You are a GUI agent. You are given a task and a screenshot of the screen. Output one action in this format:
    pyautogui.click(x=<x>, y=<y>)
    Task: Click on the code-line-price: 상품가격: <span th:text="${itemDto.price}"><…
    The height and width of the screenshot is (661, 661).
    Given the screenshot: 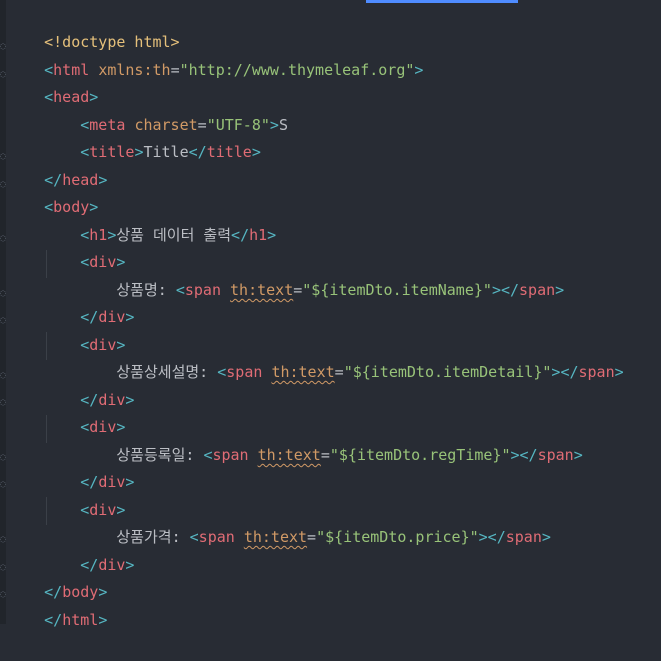 What is the action you would take?
    pyautogui.click(x=279, y=521)
    